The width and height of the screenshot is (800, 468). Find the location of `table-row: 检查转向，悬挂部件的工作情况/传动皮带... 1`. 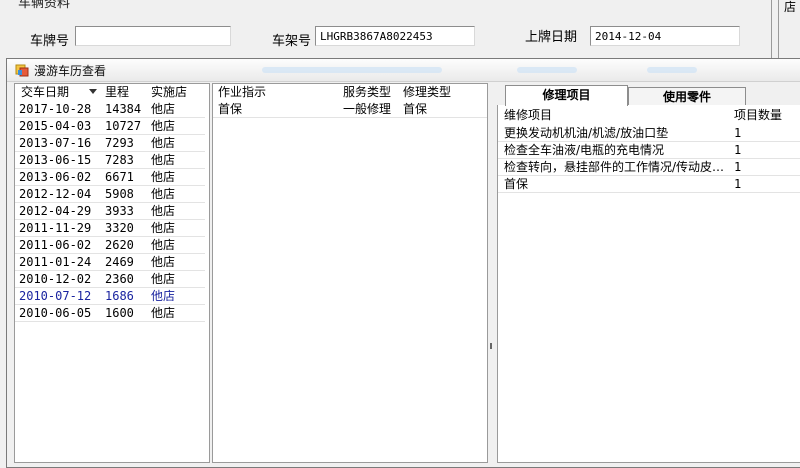

table-row: 检查转向，悬挂部件的工作情况/传动皮带... 1 is located at coordinates (649, 167).